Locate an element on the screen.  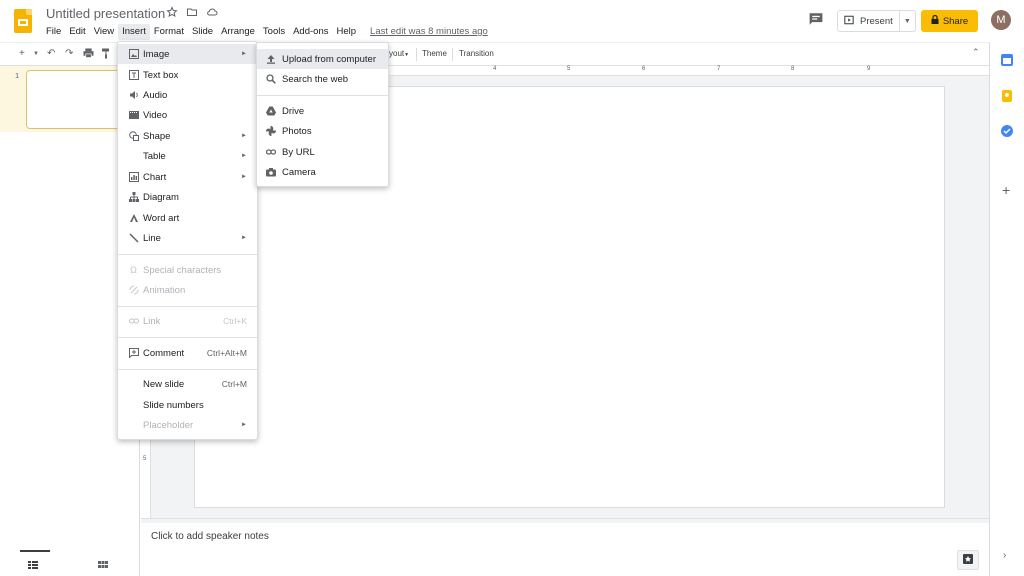
slides-logo-icon is located at coordinates (23, 21).